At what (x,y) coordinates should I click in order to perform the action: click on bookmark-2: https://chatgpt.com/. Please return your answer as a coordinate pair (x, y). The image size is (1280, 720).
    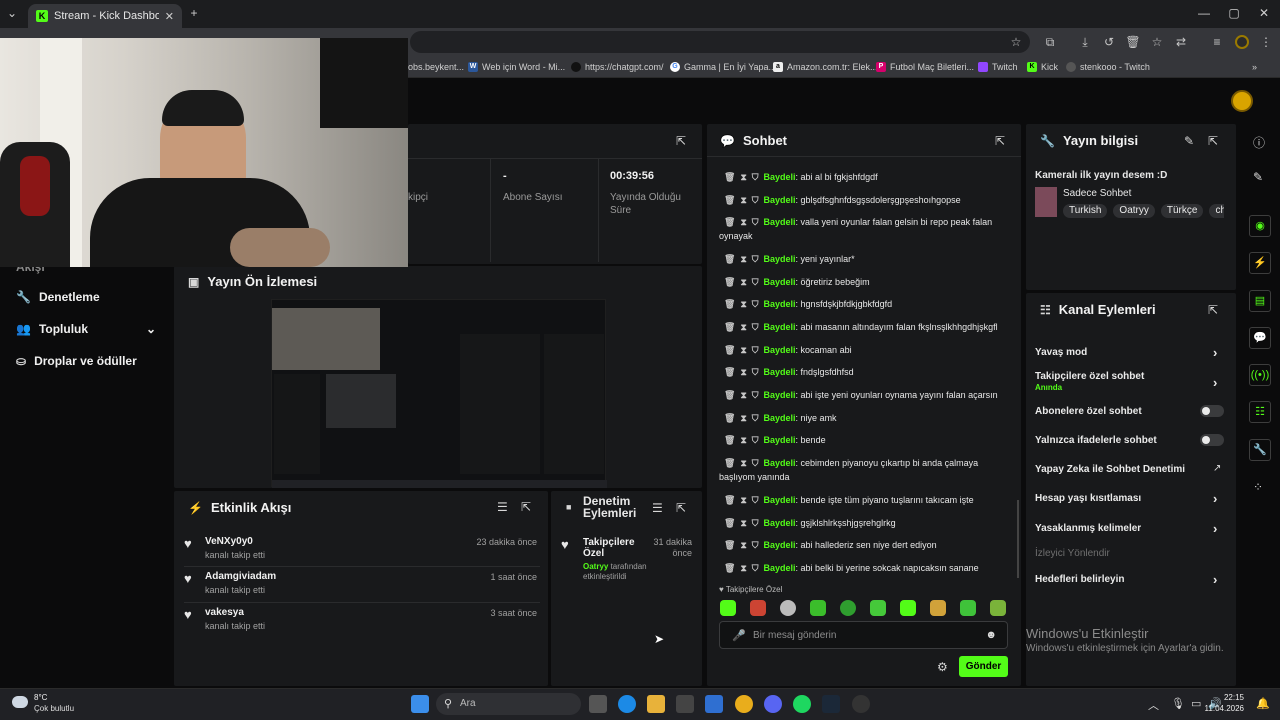
    Looking at the image, I should click on (617, 67).